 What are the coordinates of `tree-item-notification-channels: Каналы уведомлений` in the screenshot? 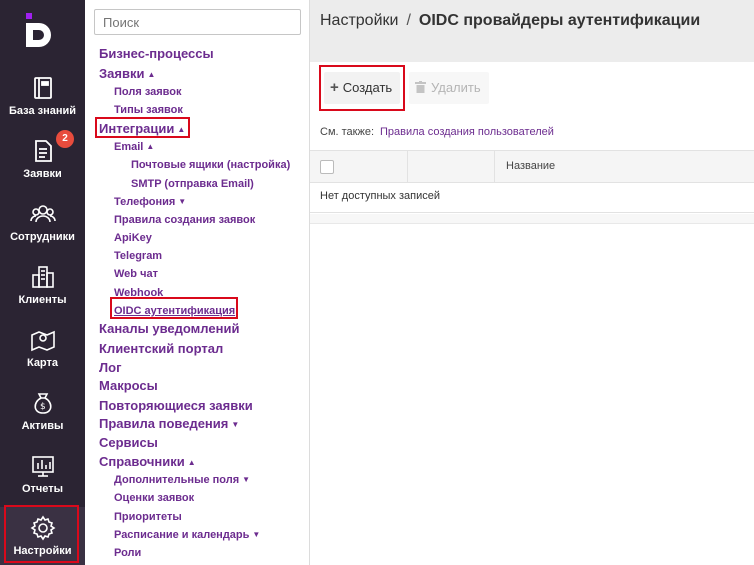 It's located at (169, 328).